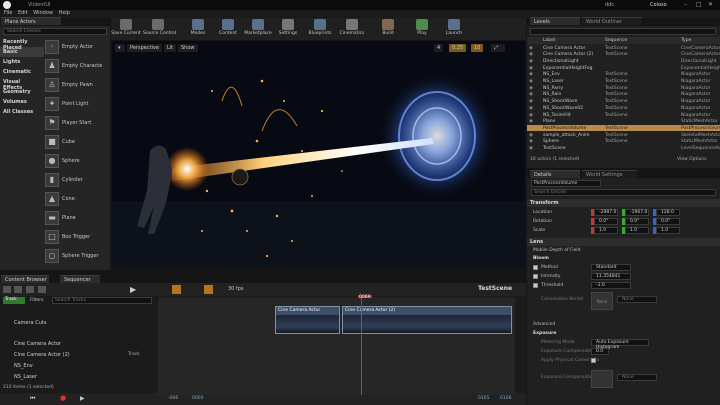 This screenshot has height=405, width=720. What do you see at coordinates (710, 4) in the screenshot?
I see `close-icon: ✕` at bounding box center [710, 4].